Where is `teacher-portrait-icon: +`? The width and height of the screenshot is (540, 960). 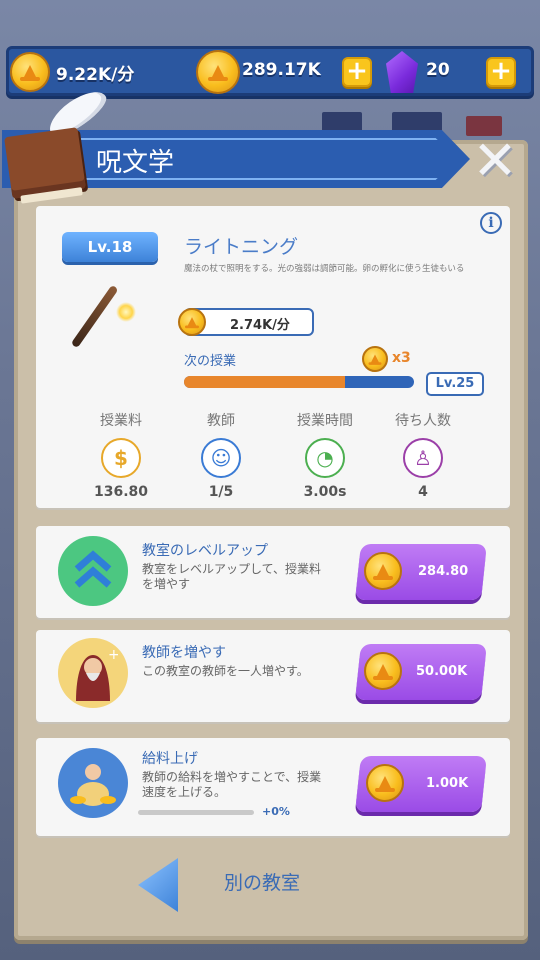
teacher-portrait-icon: + is located at coordinates (93, 673).